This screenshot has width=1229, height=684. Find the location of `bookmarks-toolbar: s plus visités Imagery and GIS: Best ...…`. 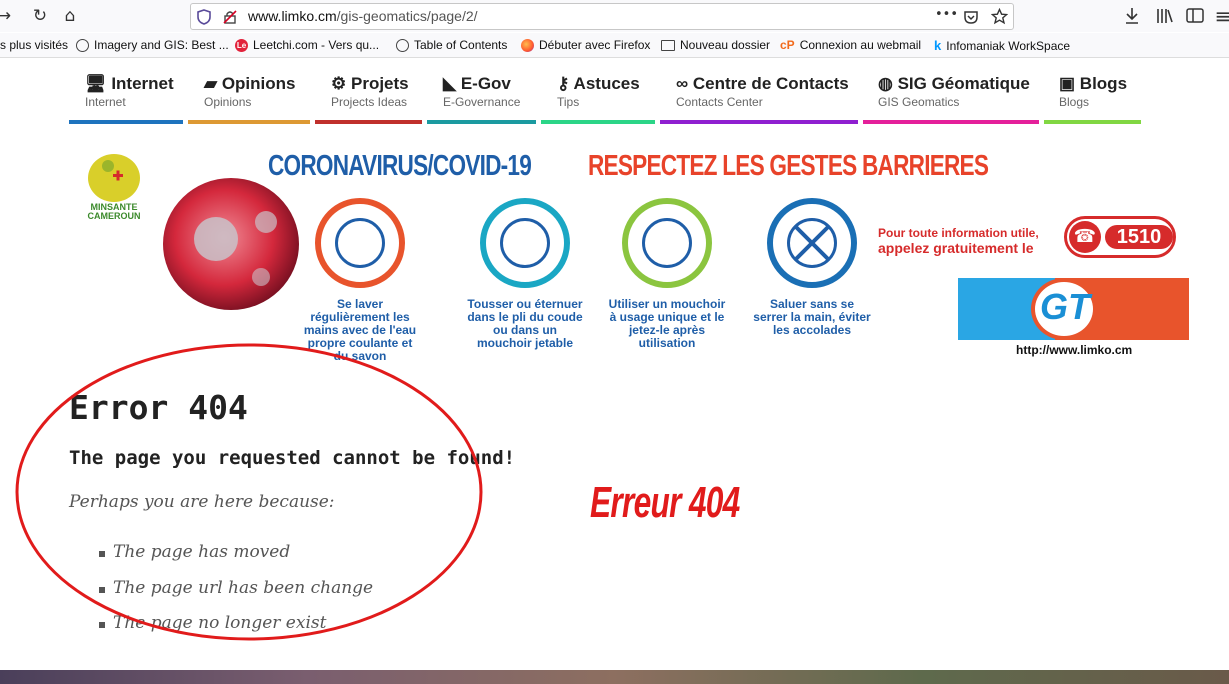

bookmarks-toolbar: s plus visités Imagery and GIS: Best ...… is located at coordinates (614, 45).